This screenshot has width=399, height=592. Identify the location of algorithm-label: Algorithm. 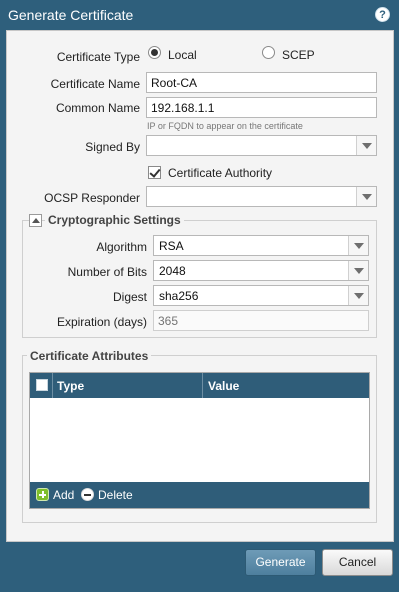
(121, 247).